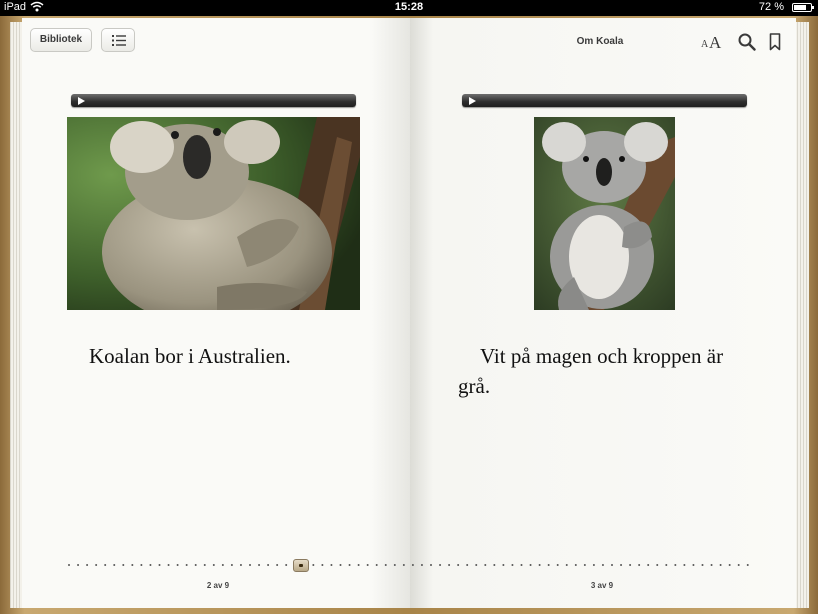 The image size is (818, 614). What do you see at coordinates (591, 371) in the screenshot?
I see `page-text-right: Vit på magen och kroppen är grå.` at bounding box center [591, 371].